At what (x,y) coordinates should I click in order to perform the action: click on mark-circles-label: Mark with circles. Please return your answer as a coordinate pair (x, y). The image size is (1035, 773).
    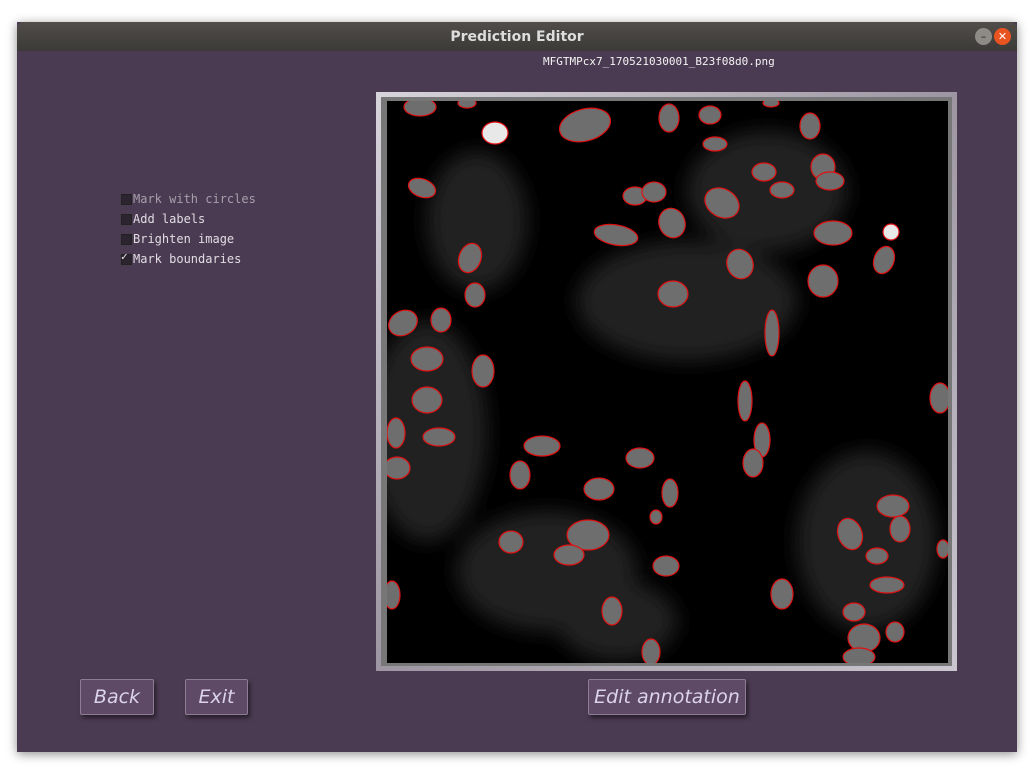
    Looking at the image, I should click on (194, 199).